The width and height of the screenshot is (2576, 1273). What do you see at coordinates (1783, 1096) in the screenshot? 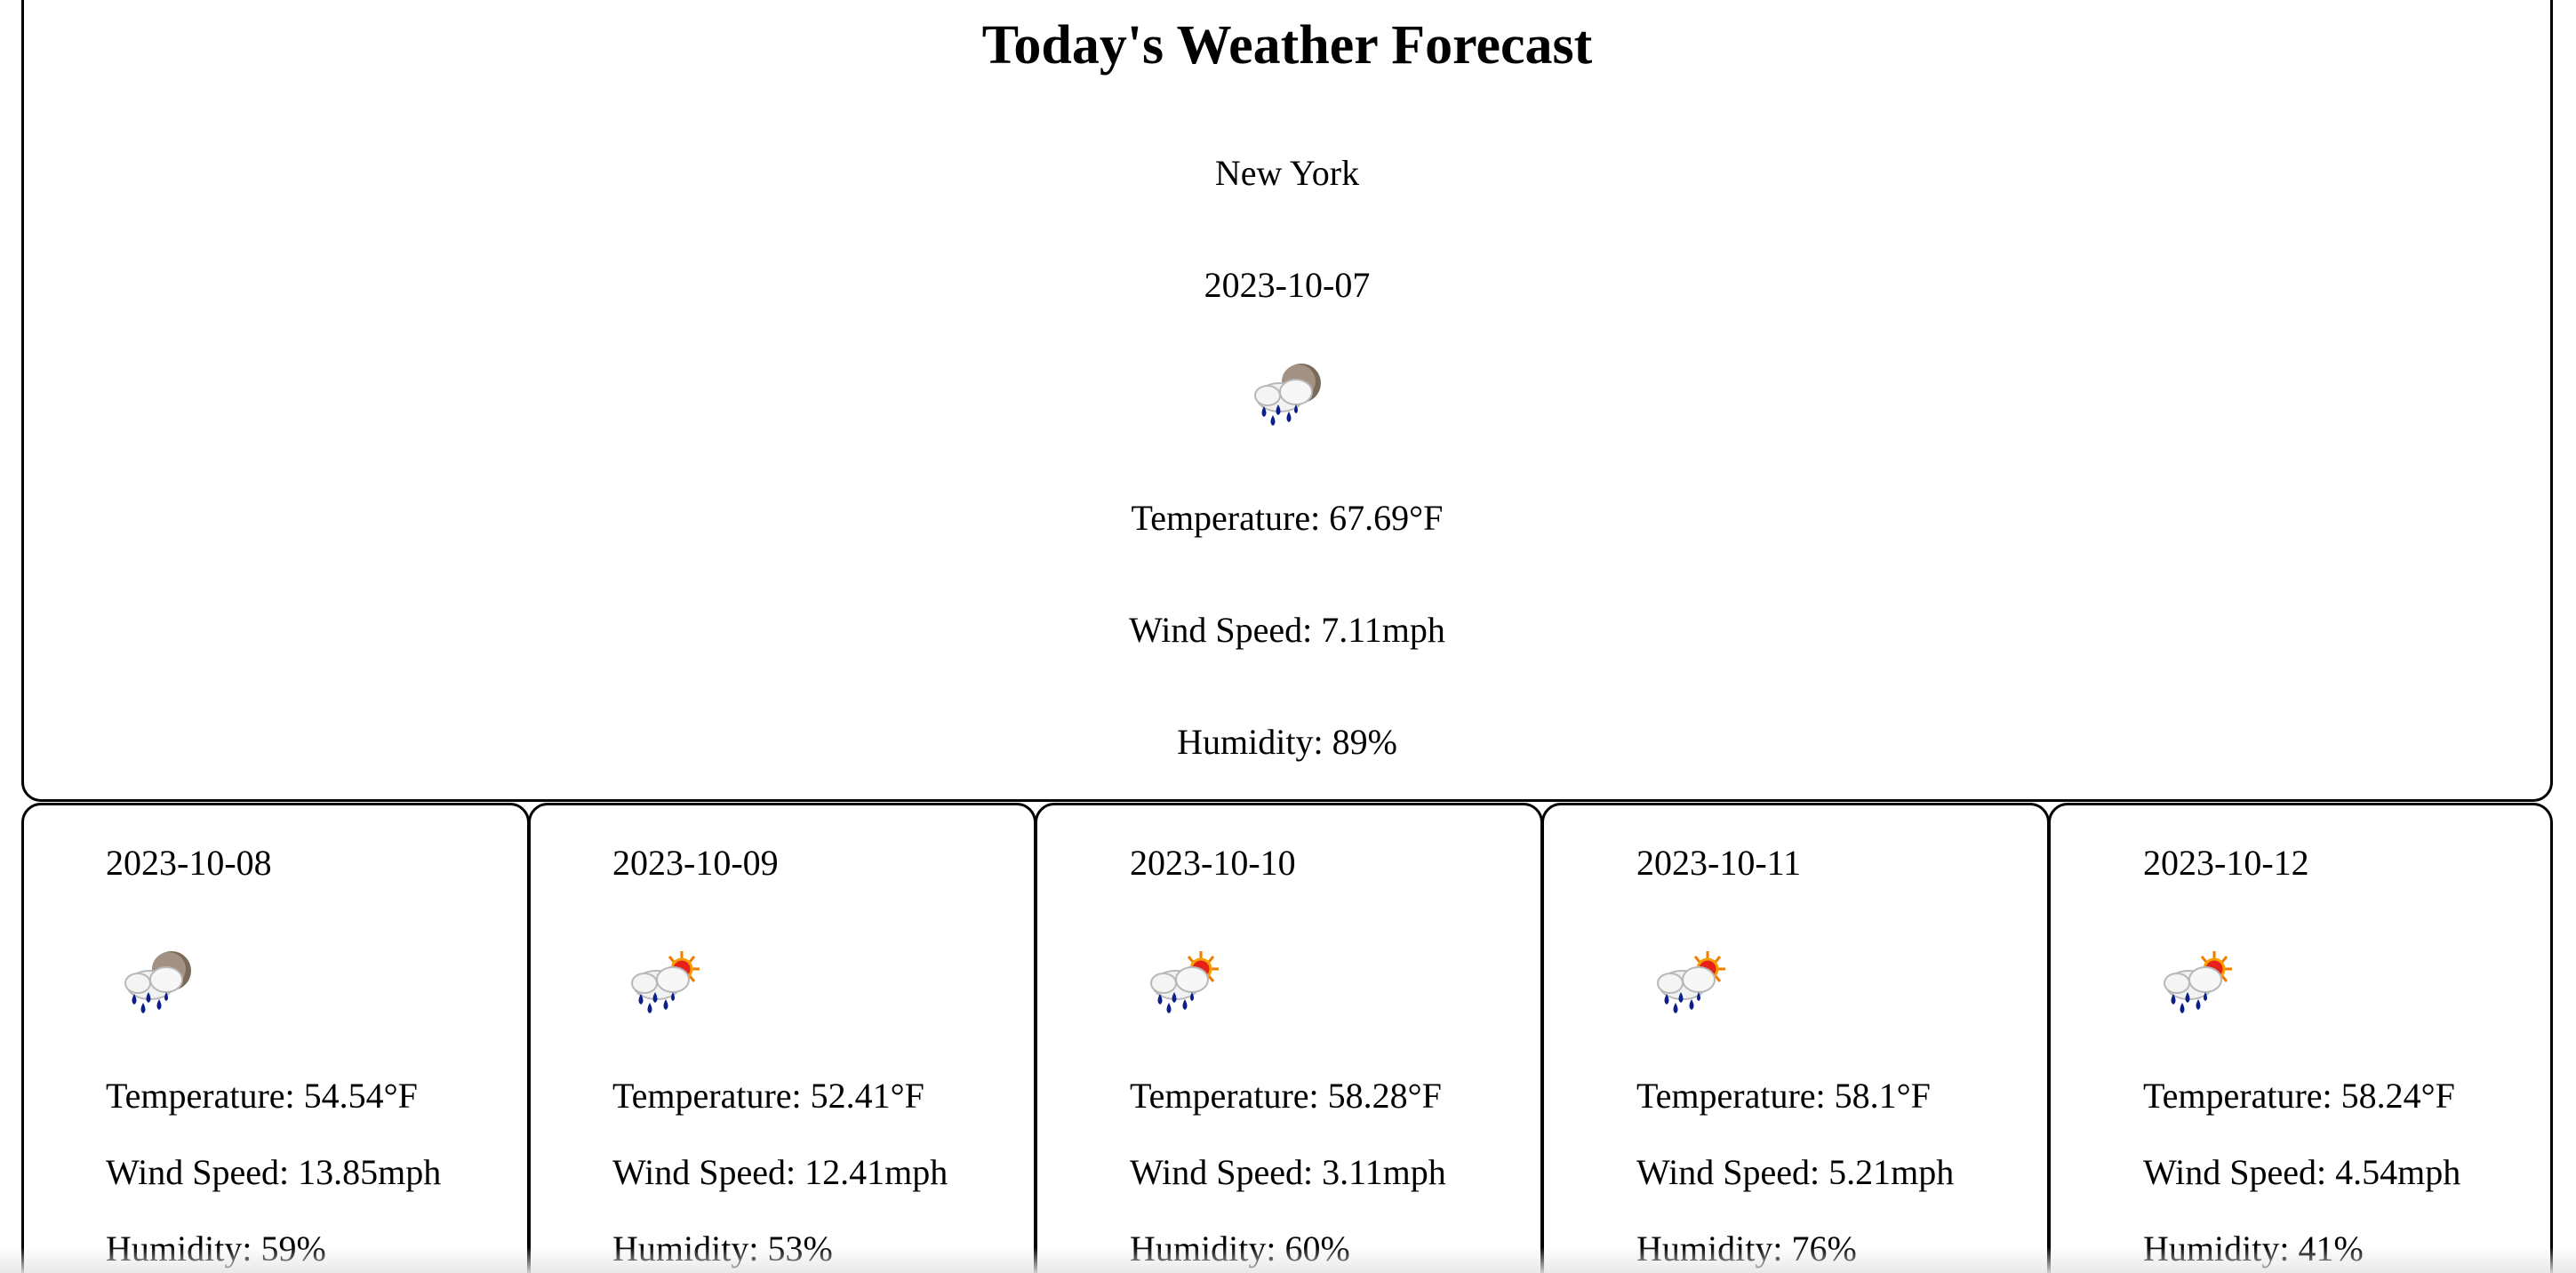
I see `forecast-temperature: Temperature: 58.1°F` at bounding box center [1783, 1096].